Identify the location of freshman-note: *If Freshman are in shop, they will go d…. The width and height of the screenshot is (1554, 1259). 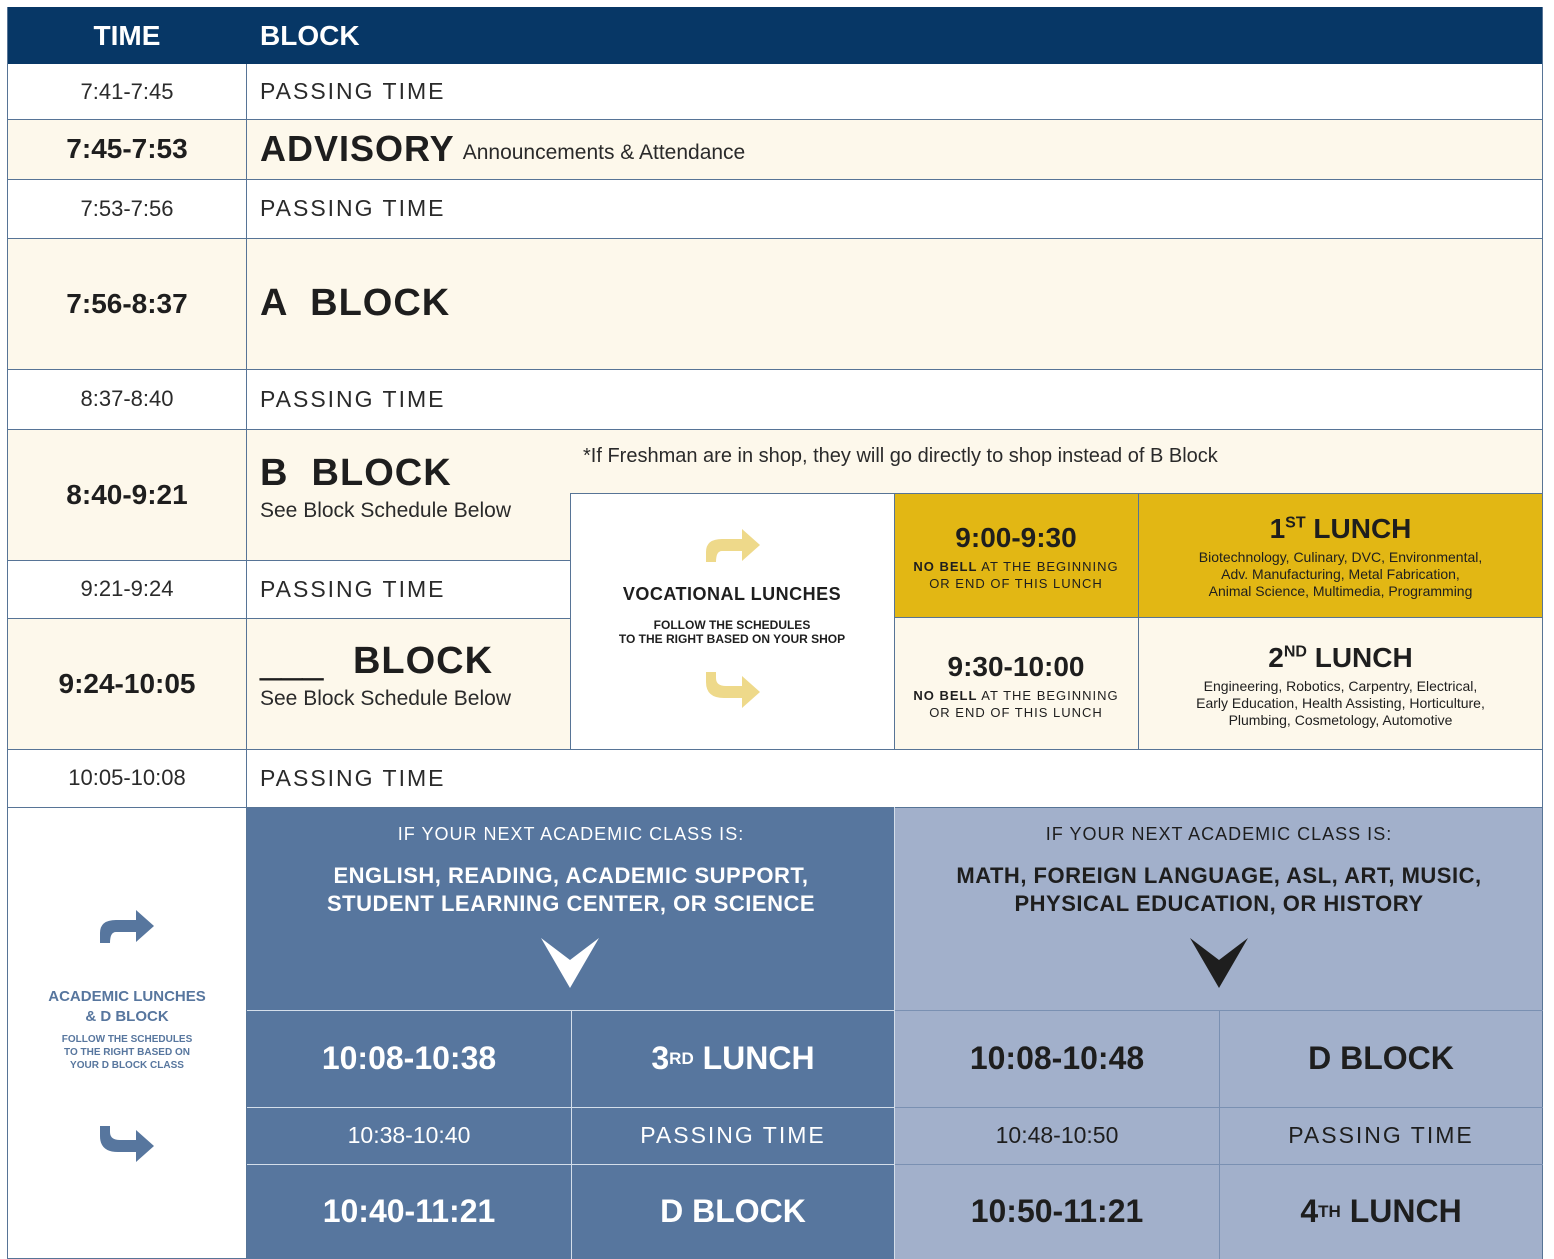
(900, 456).